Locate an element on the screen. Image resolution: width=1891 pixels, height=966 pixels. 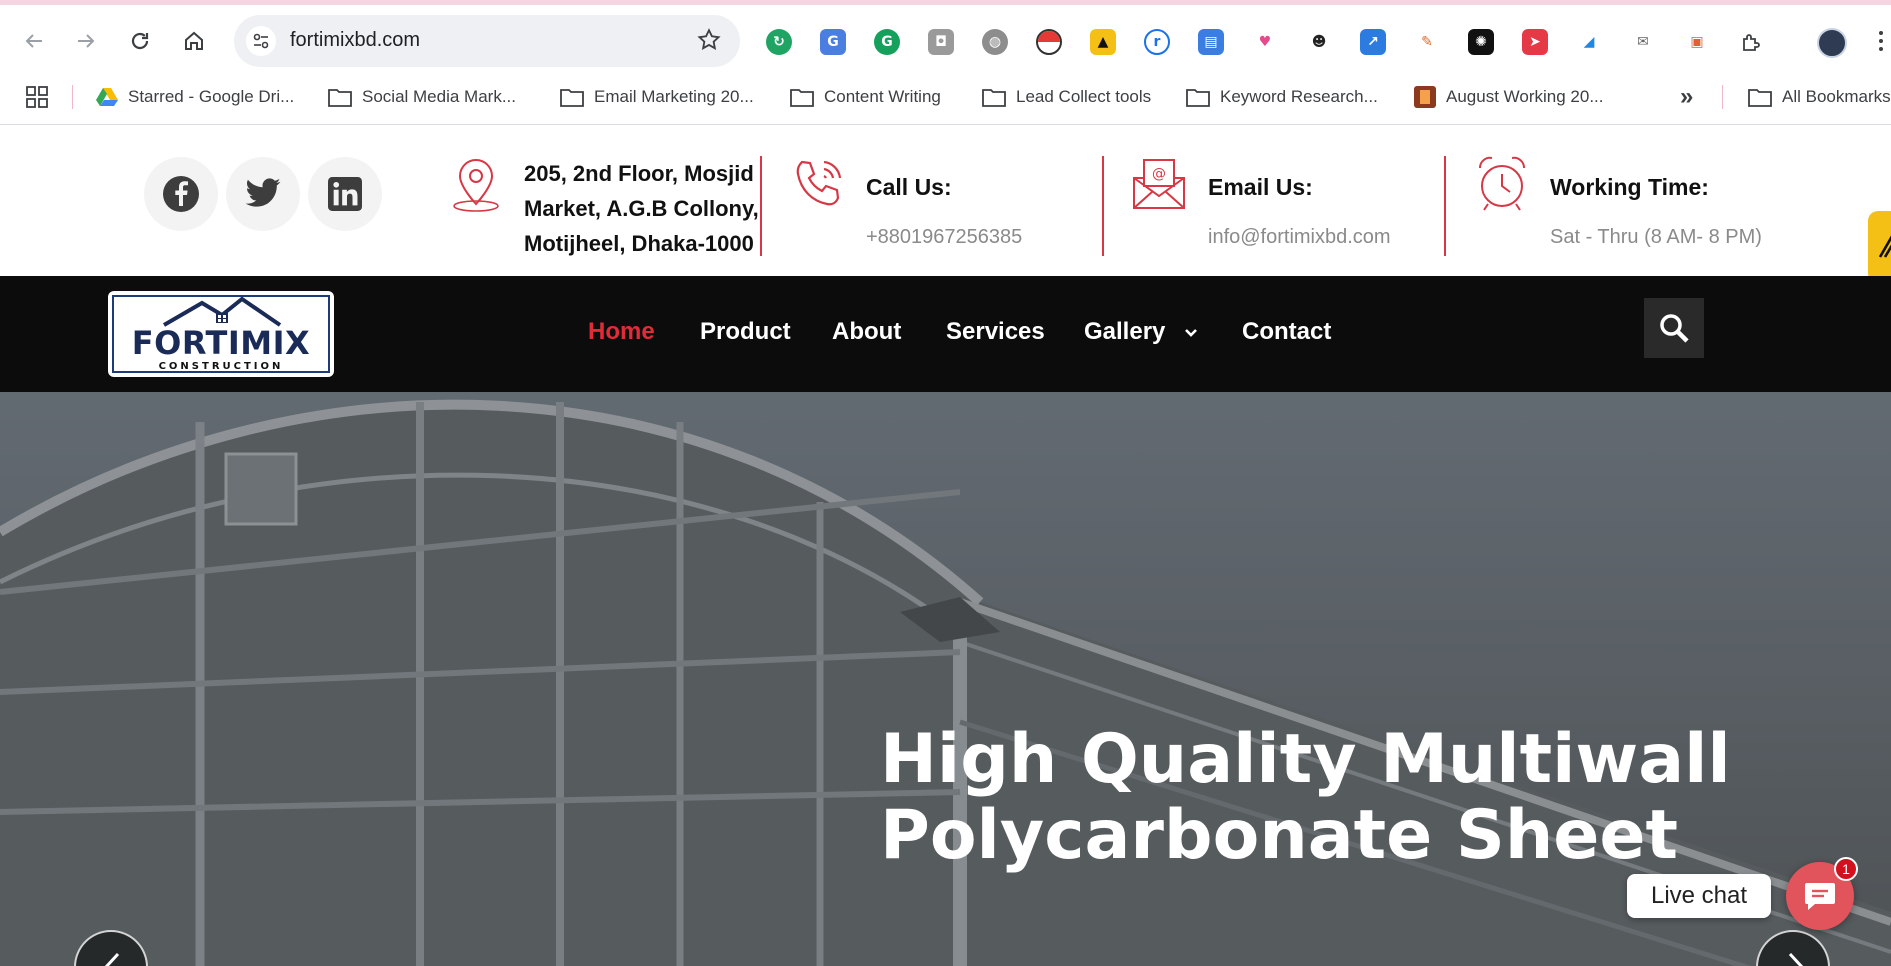
chevron-down-icon is located at coordinates (1191, 332).